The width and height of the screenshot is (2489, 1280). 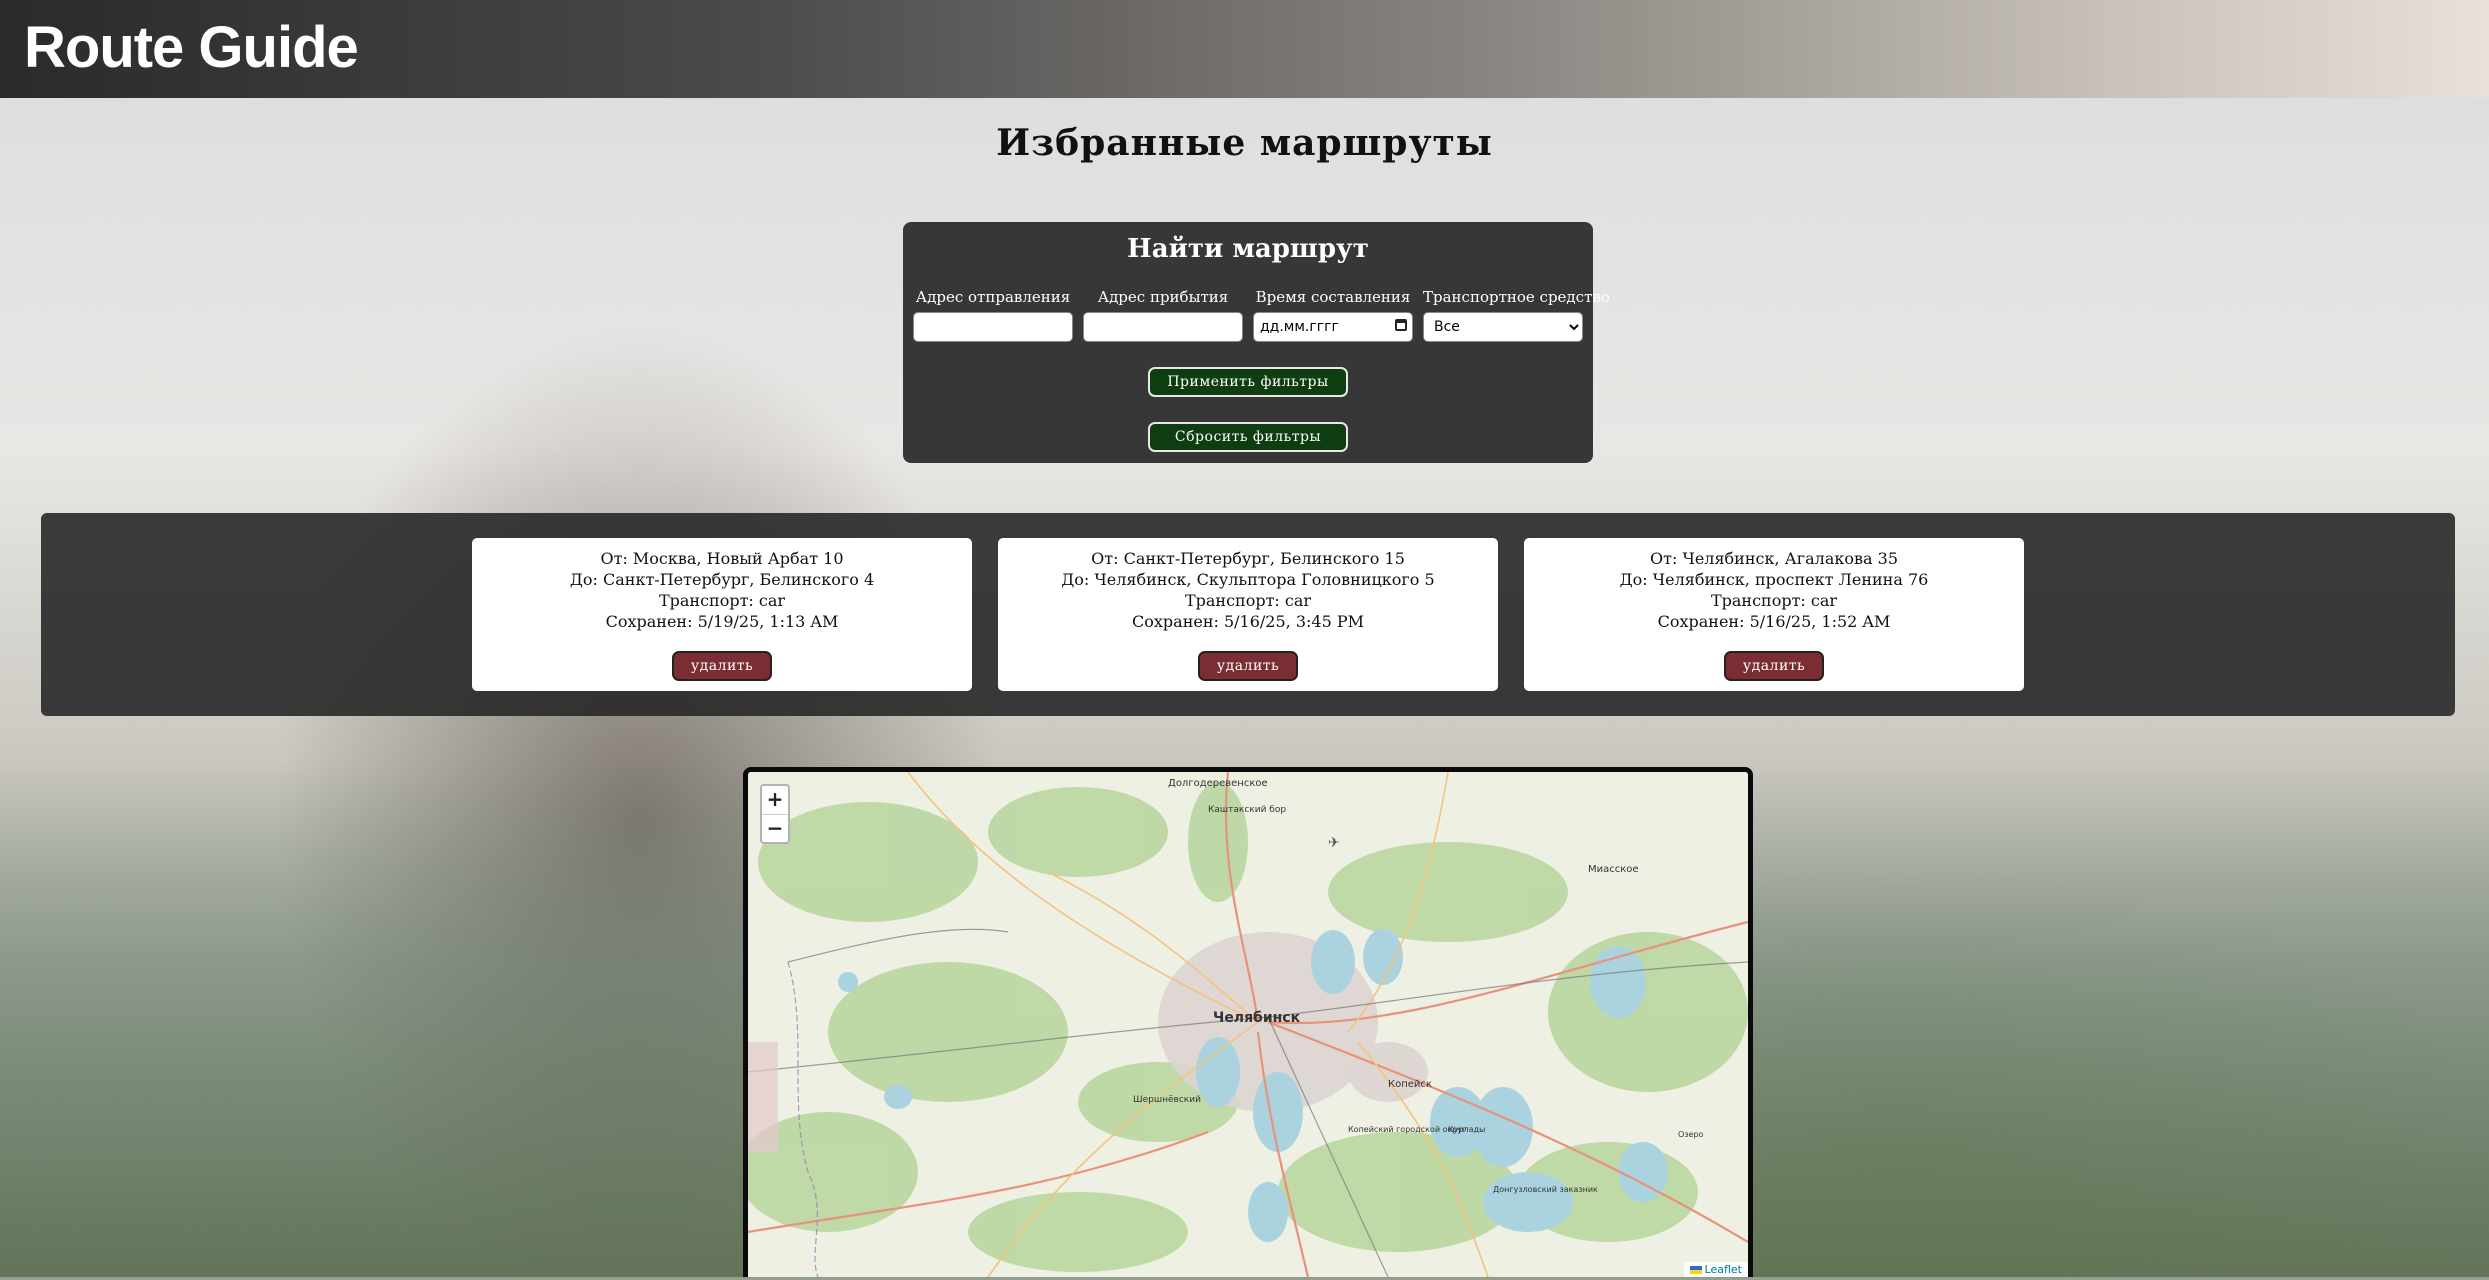 What do you see at coordinates (1613, 869) in the screenshot?
I see `label-miasskoe: Миасское` at bounding box center [1613, 869].